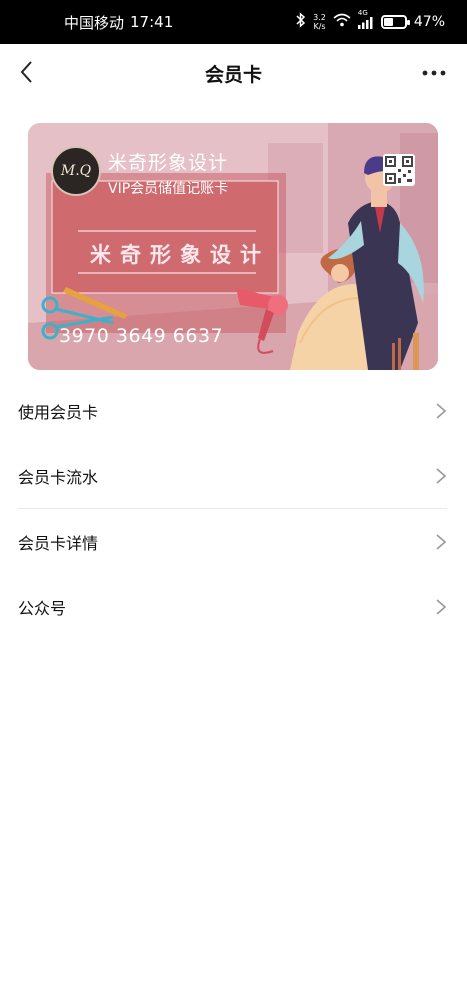 This screenshot has width=467, height=1000. Describe the element at coordinates (58, 477) in the screenshot. I see `menu-item-label: 会员卡流水` at that location.